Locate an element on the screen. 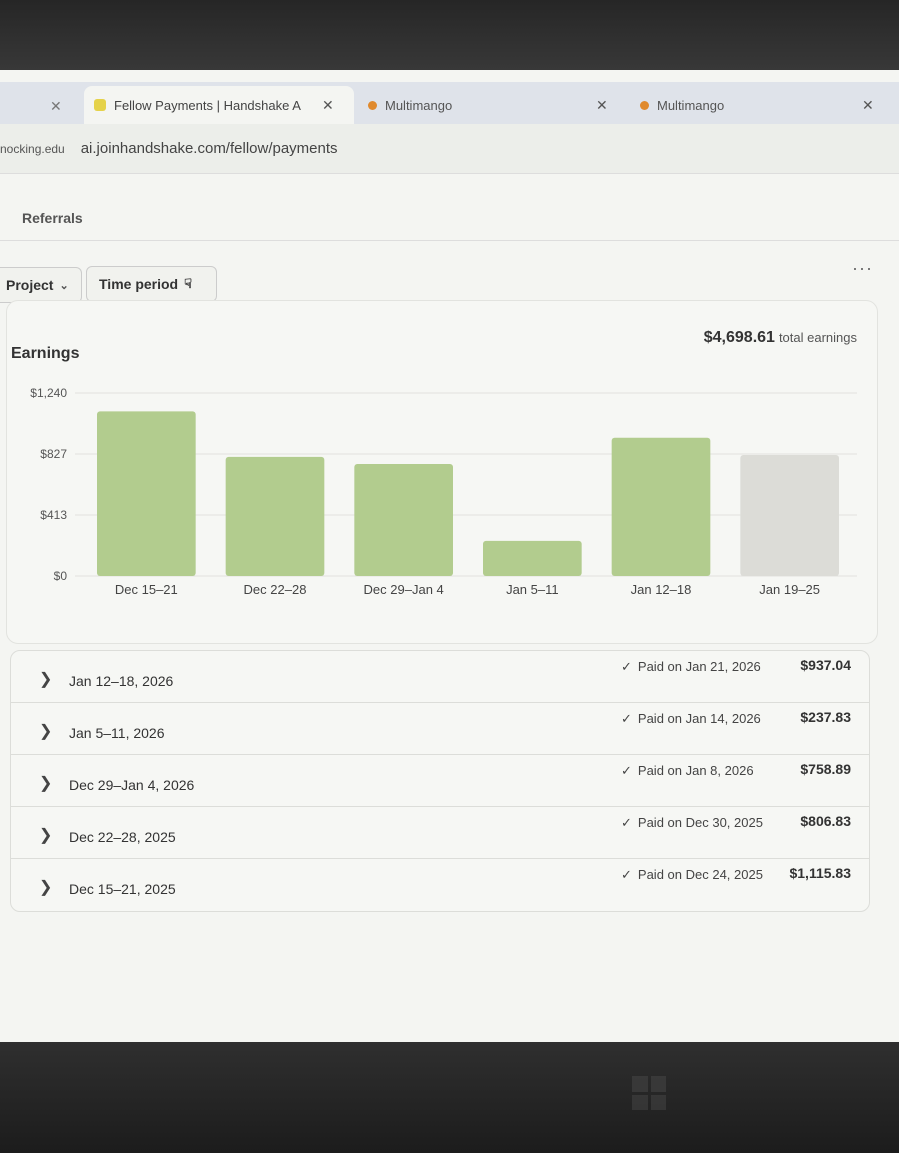 Image resolution: width=899 pixels, height=1153 pixels. x-tick-label: Dec 22–28 is located at coordinates (275, 589).